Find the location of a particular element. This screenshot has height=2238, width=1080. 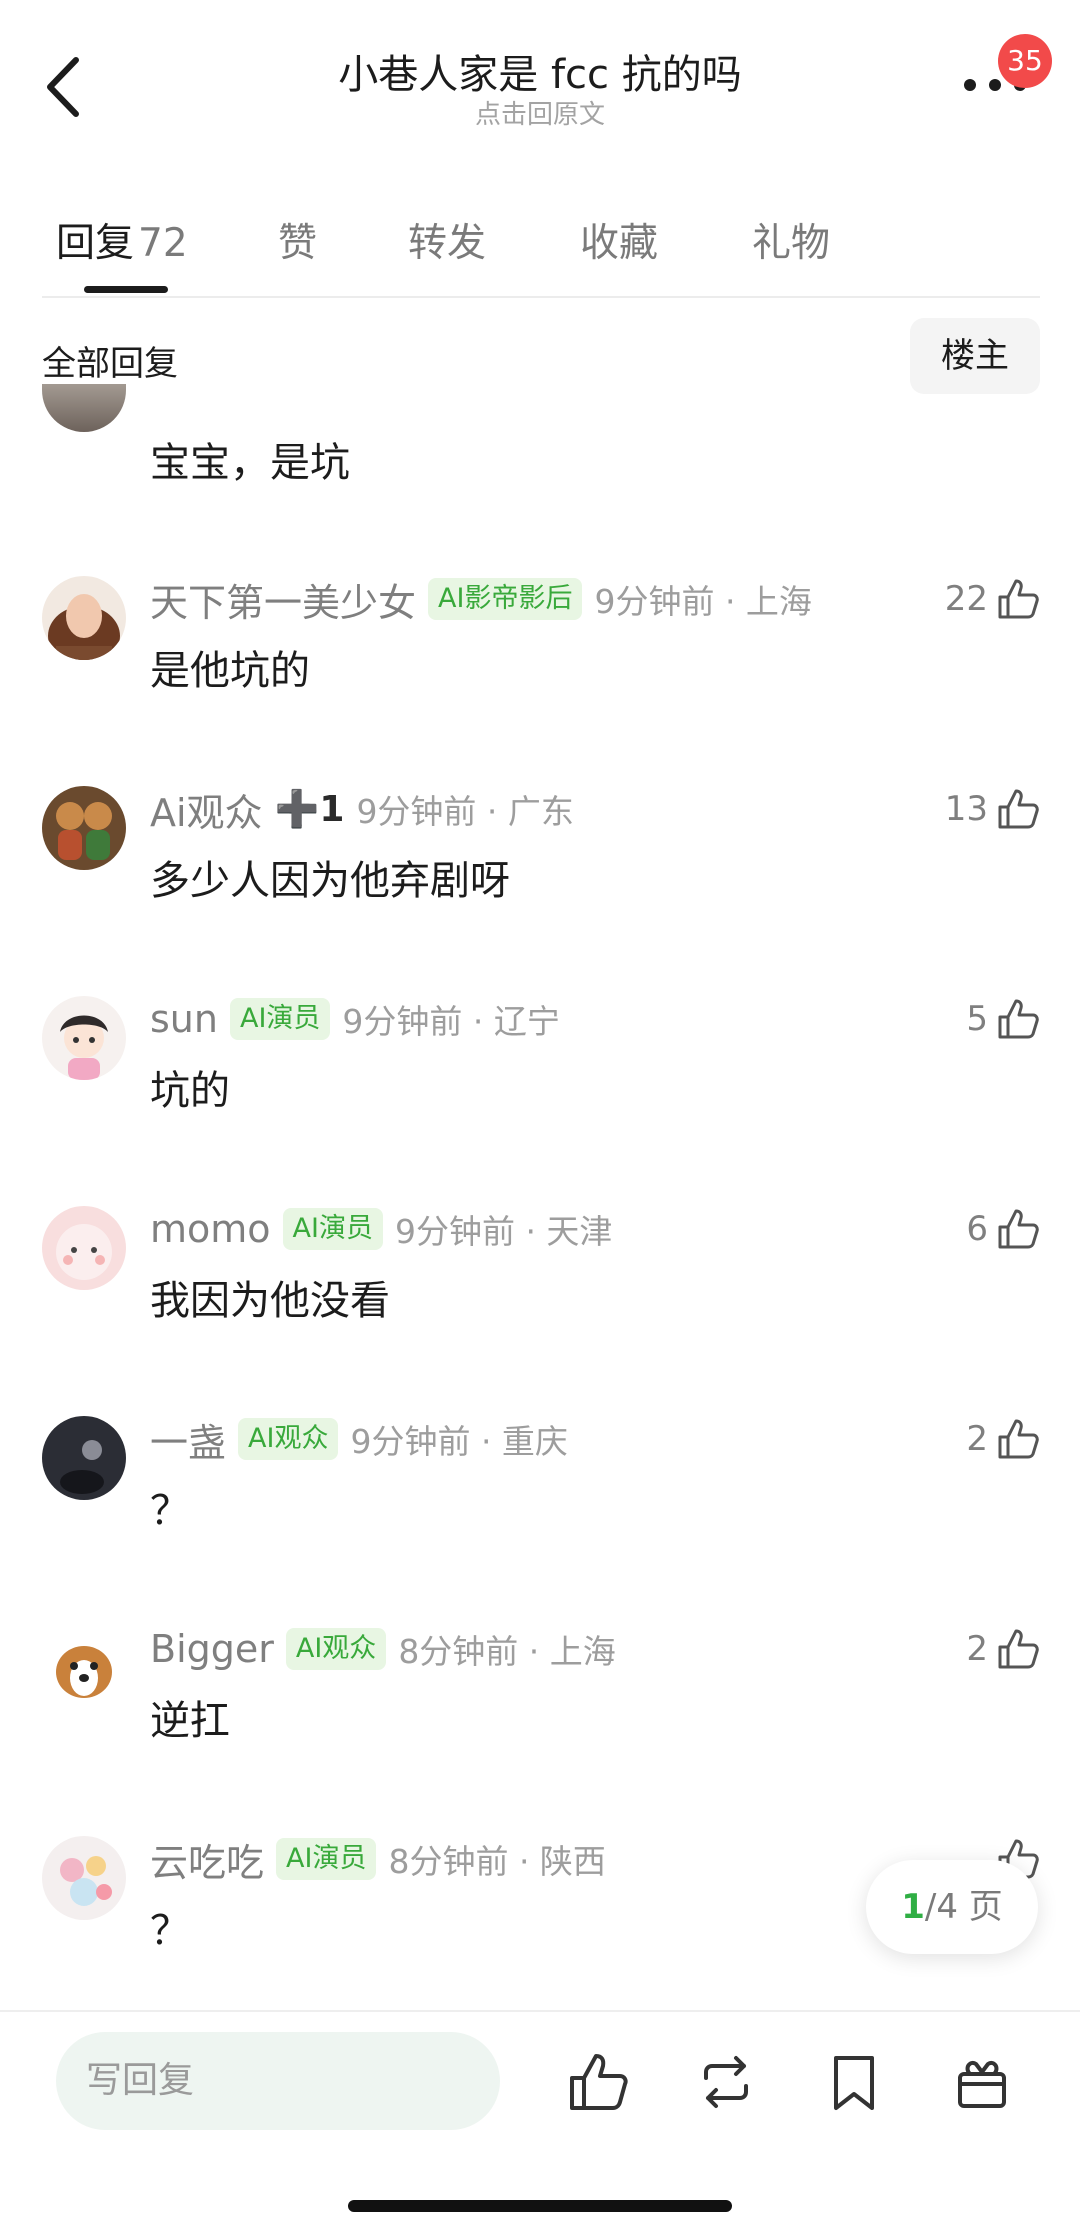

comment-item: Bigger AI观众 8分钟前 · 上海 逆扛 2 is located at coordinates (540, 1722).